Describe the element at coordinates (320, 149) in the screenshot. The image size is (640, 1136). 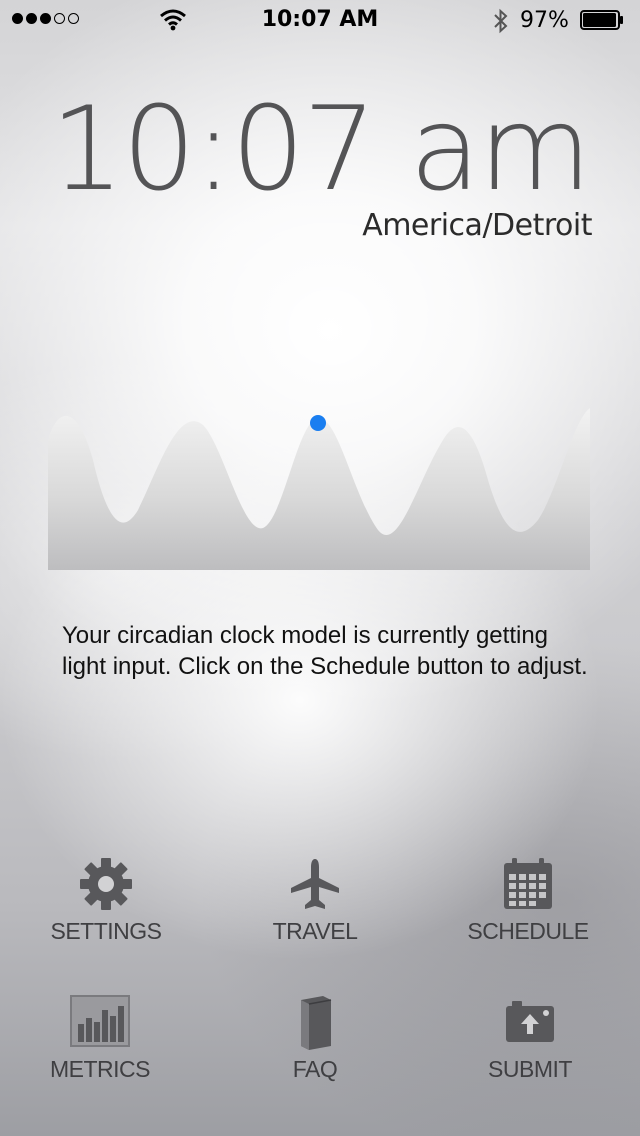
I see `current-time: 10:07 am` at that location.